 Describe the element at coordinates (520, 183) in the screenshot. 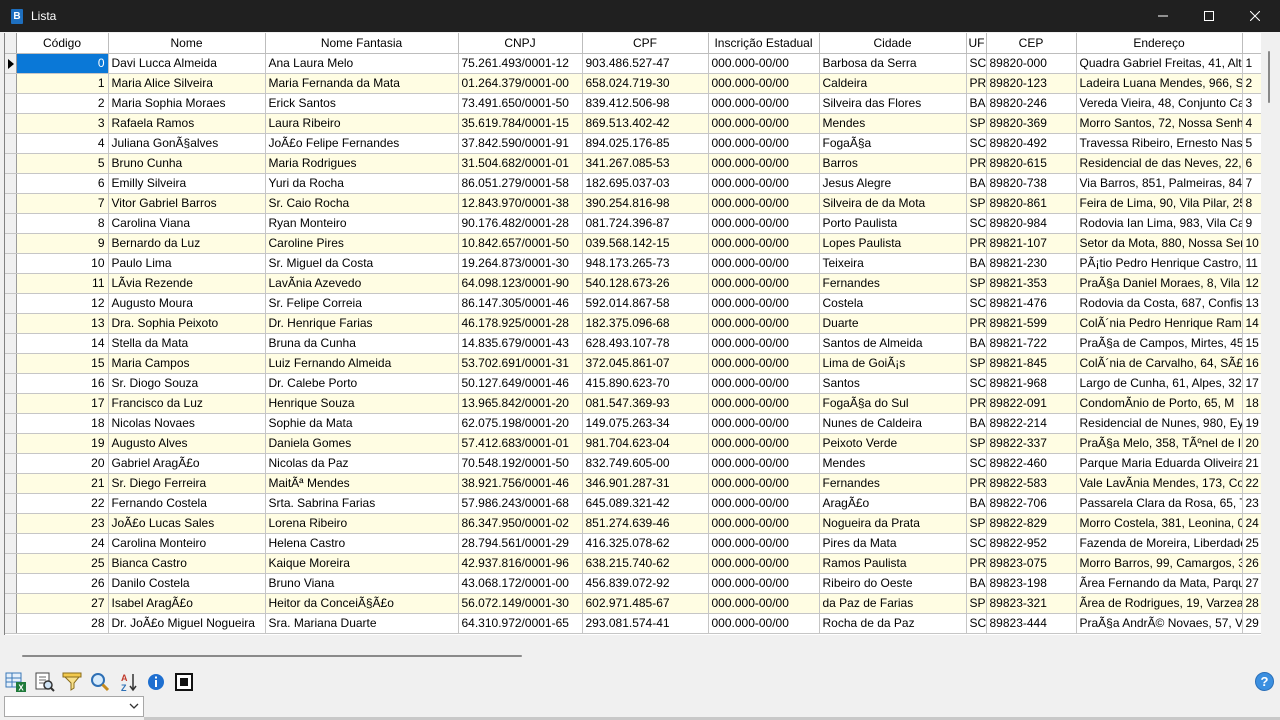

I see `cell-cnpj: 86.051.279/0001-58` at that location.